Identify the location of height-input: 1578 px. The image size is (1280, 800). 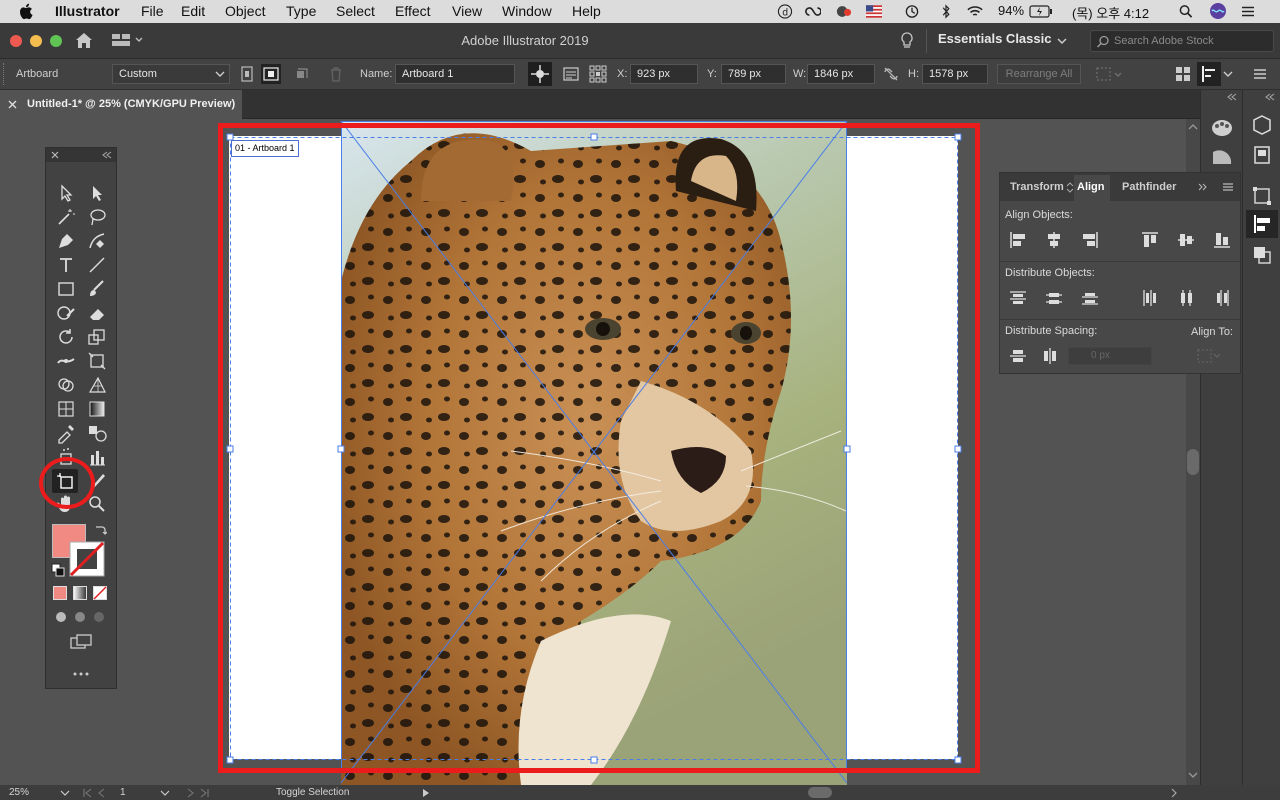
(955, 74).